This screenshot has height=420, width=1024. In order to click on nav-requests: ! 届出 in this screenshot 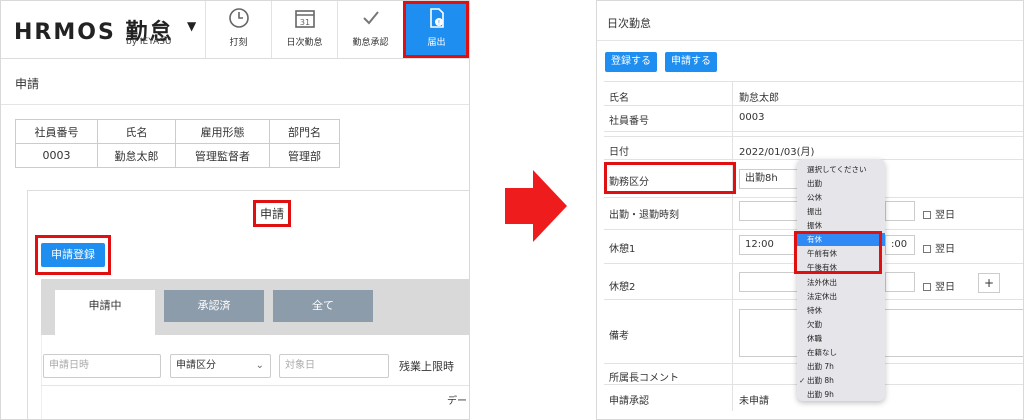, I will do `click(436, 29)`.